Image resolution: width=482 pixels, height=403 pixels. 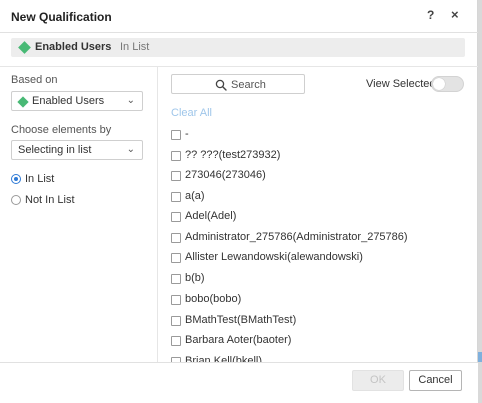 I want to click on item-label: BMathTest(BMathTest), so click(x=241, y=320).